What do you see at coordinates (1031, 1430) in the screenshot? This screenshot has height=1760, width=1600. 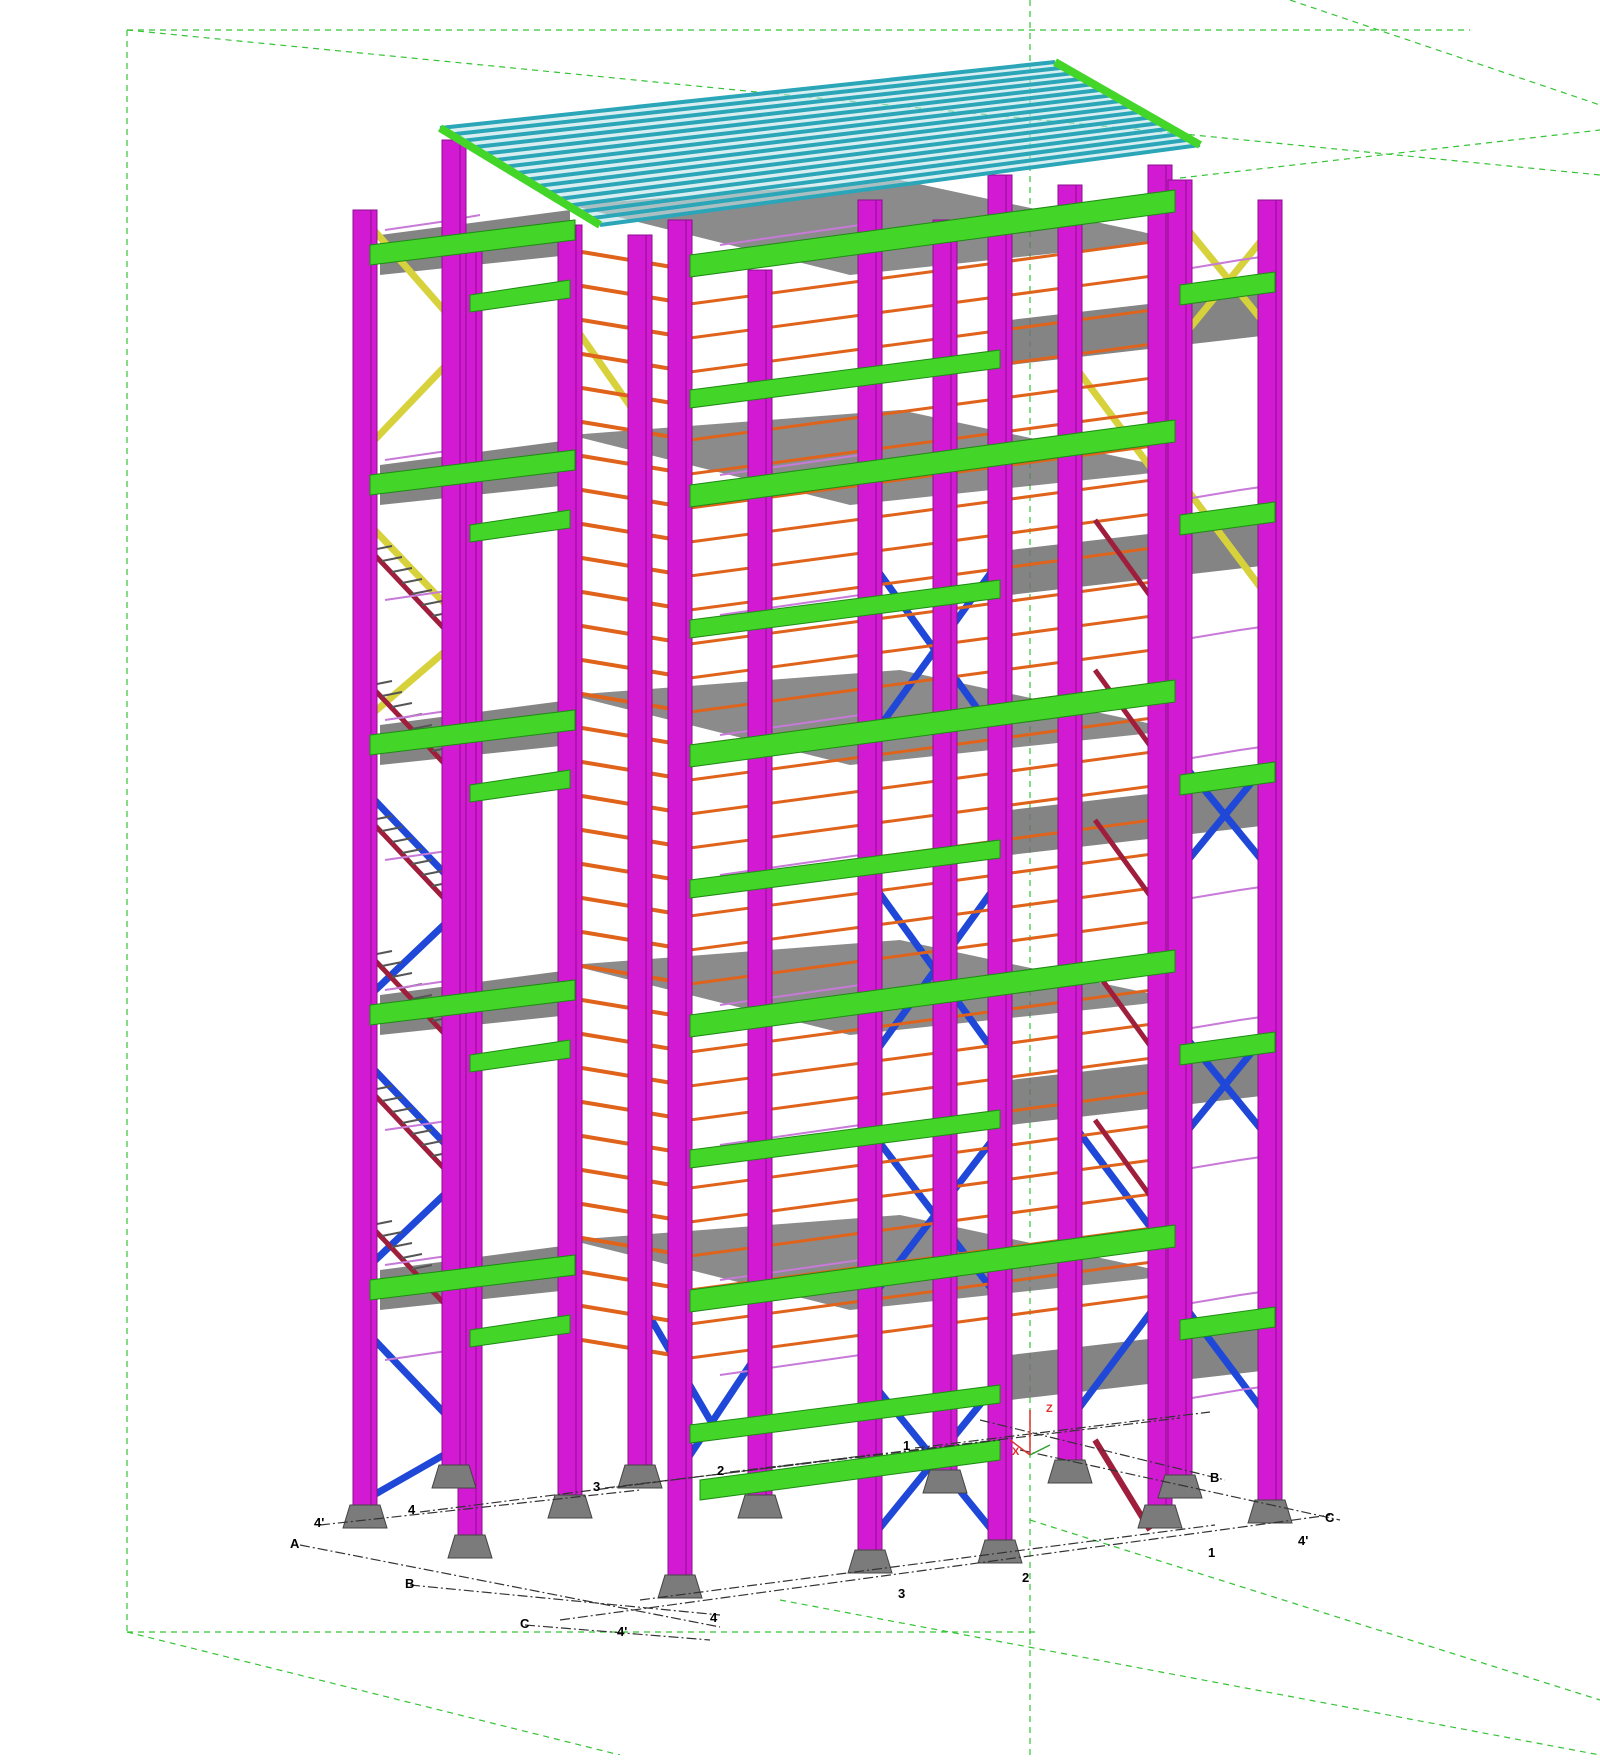 I see `axis-indicator: Z X` at bounding box center [1031, 1430].